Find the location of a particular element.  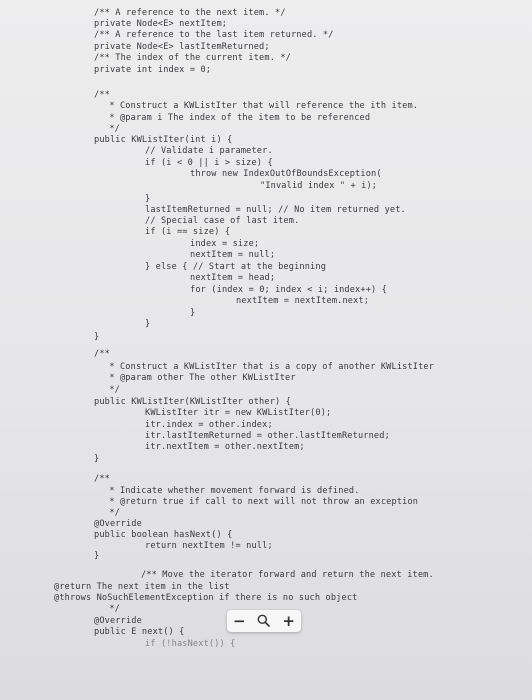

code-line: itr.nextItem = other.nextItem; is located at coordinates (225, 447).